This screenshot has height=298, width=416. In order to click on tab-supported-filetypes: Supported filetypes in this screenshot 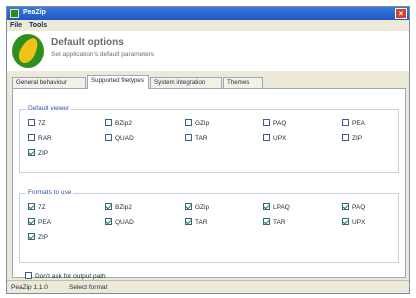, I will do `click(118, 82)`.